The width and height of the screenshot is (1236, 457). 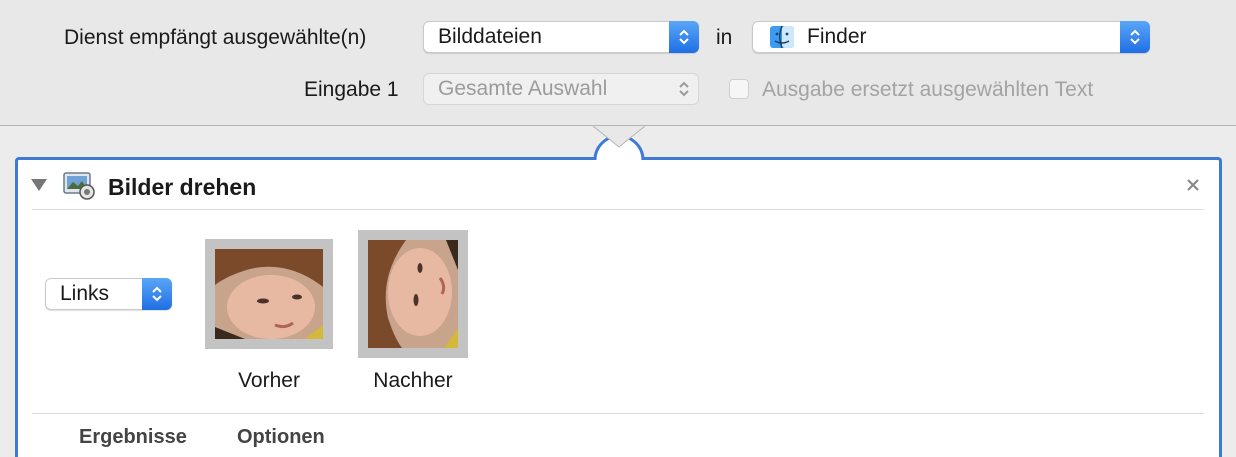 What do you see at coordinates (39, 187) in the screenshot?
I see `disclosure-triangle-icon` at bounding box center [39, 187].